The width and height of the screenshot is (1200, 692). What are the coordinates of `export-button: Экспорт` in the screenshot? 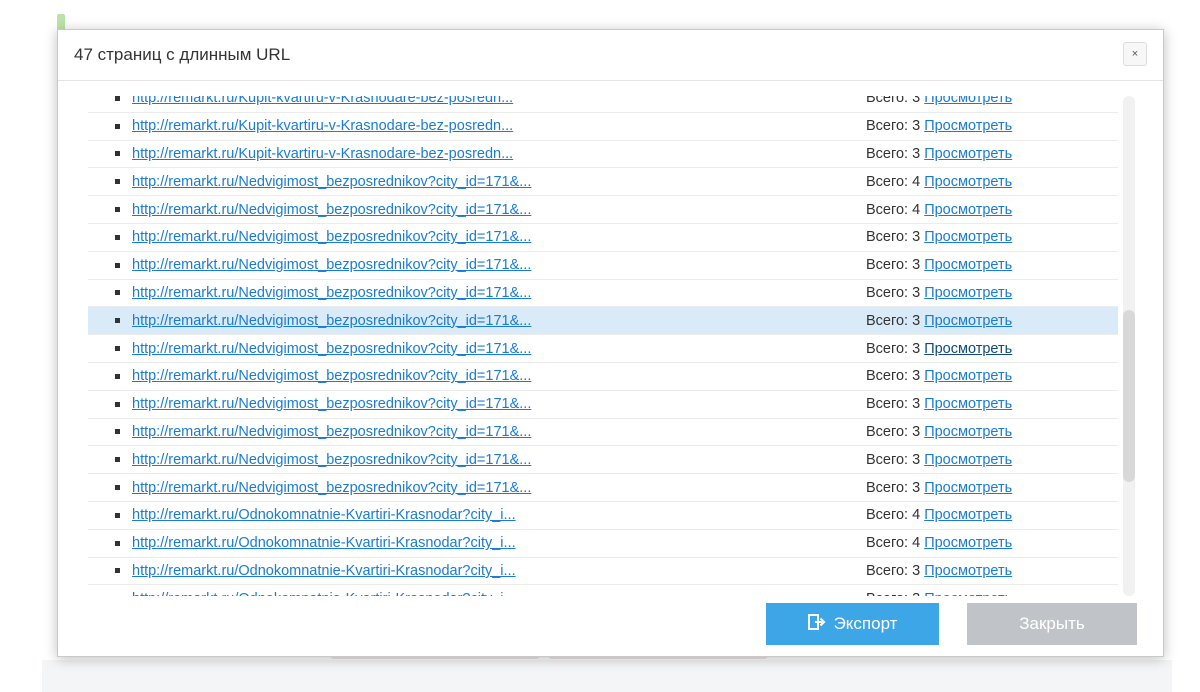 It's located at (852, 624).